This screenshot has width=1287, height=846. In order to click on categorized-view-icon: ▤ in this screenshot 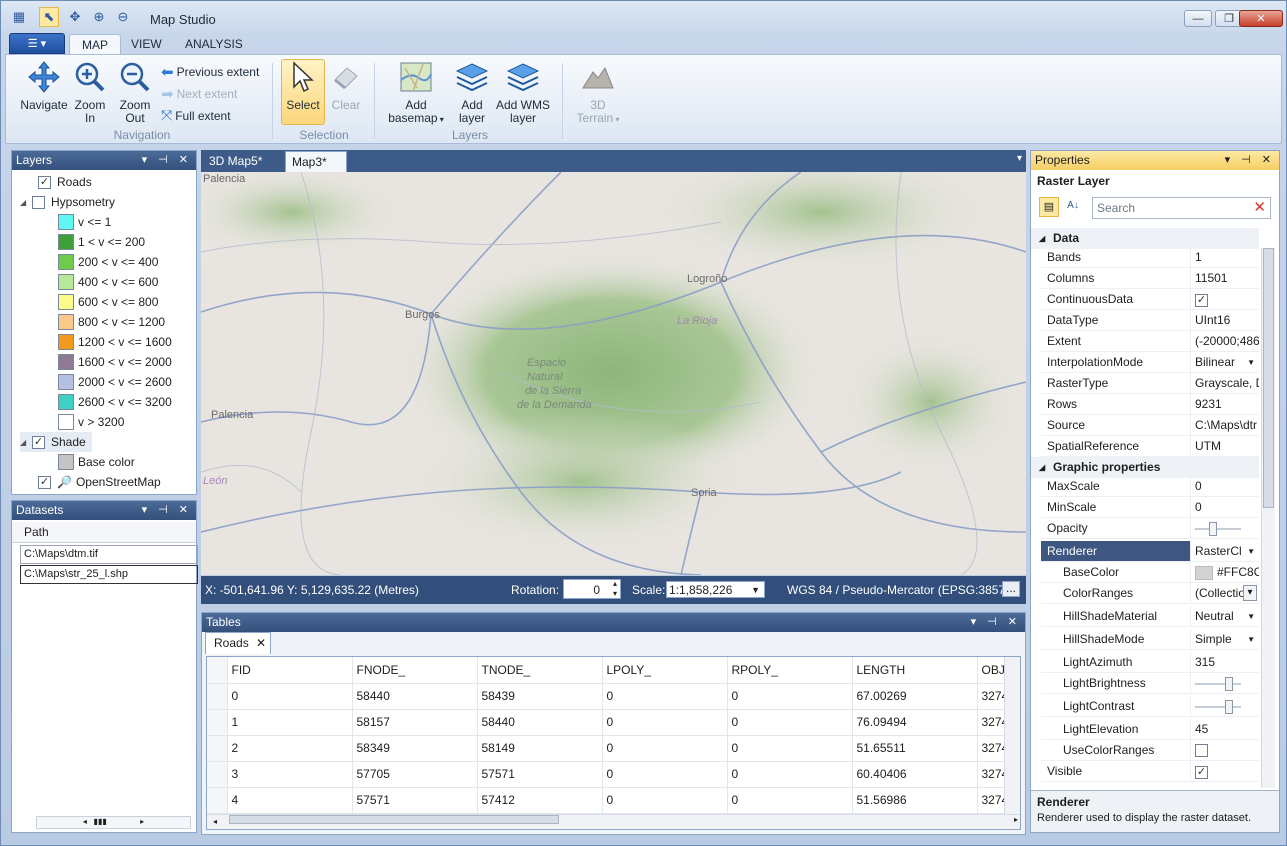, I will do `click(1049, 207)`.